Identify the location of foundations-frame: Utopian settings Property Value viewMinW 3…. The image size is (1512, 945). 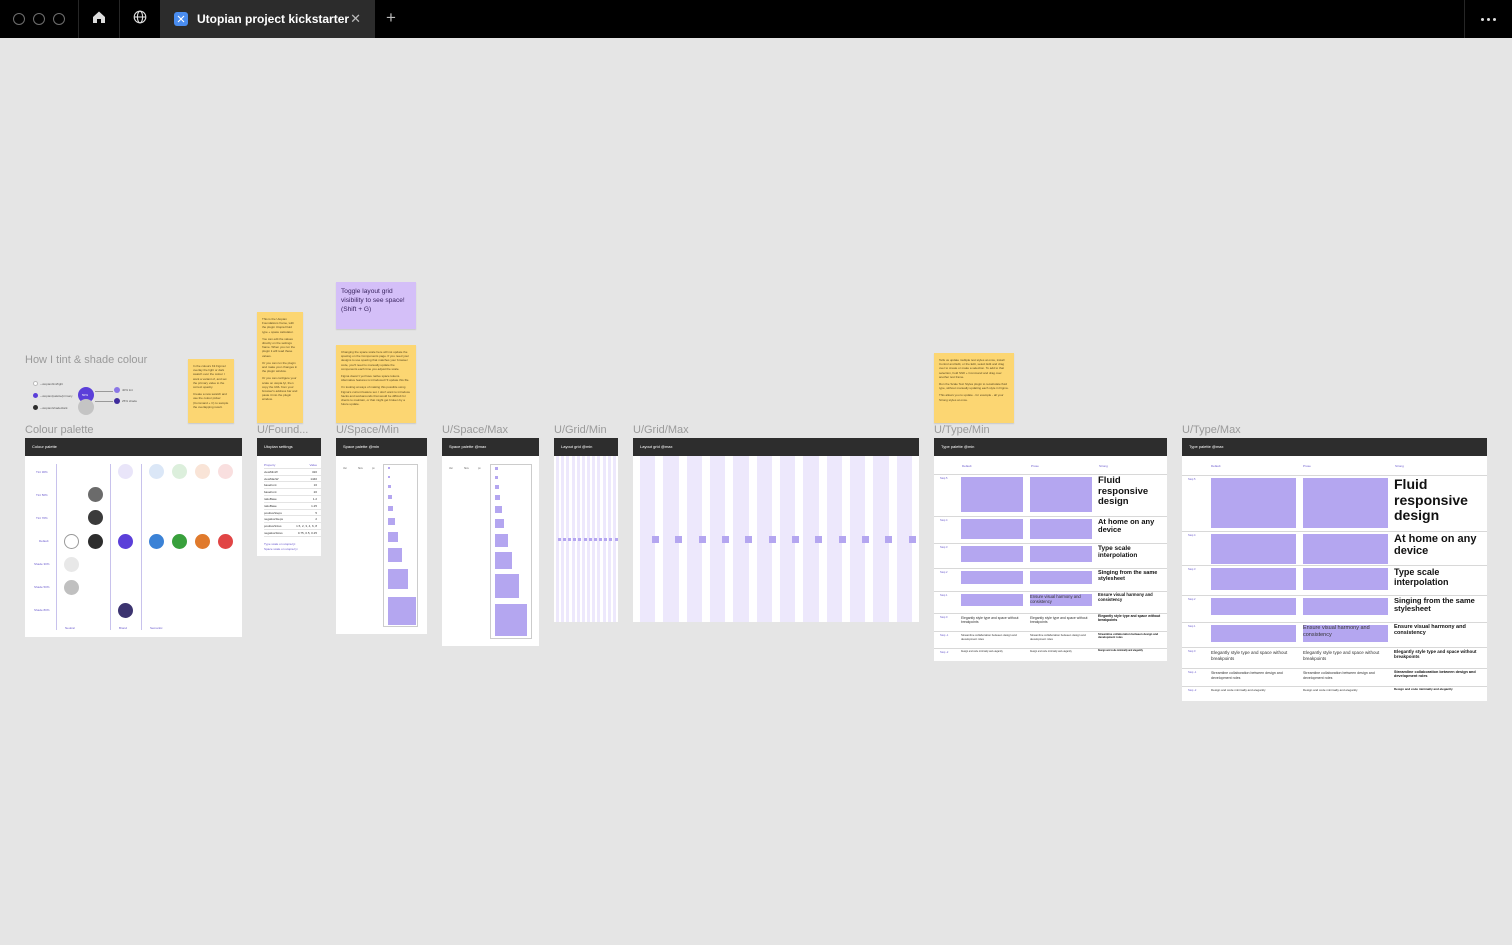
(289, 497).